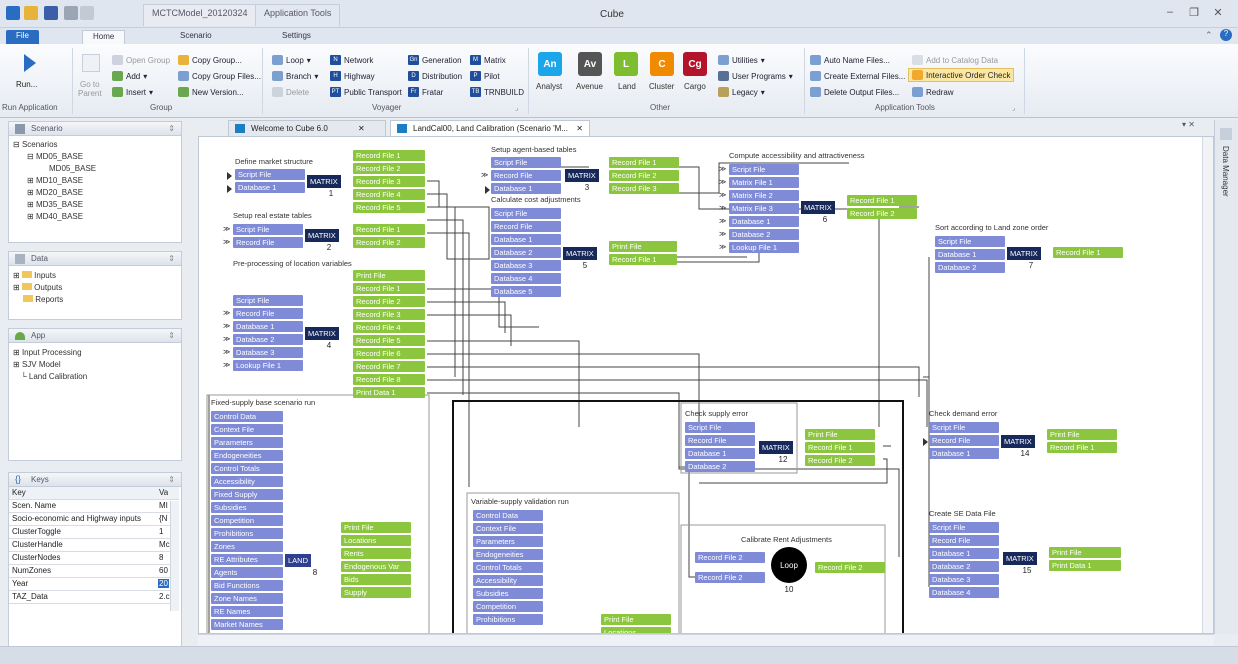  I want to click on add-to-catalog-data-button: Add to Catalog Data, so click(955, 60).